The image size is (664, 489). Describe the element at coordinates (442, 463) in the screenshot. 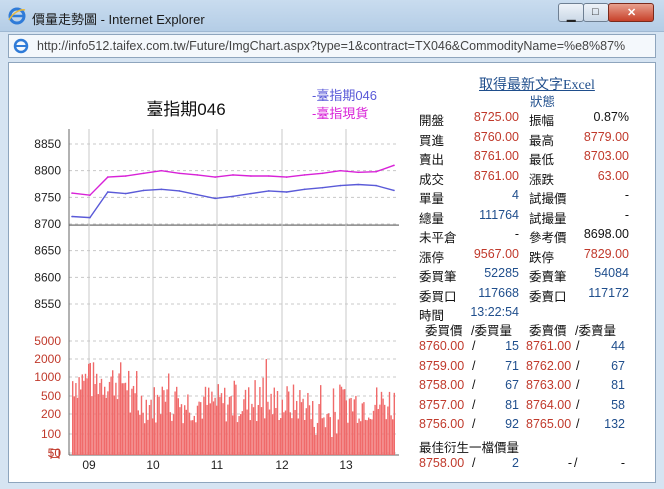

I see `best-bid-price: 8758.00` at that location.